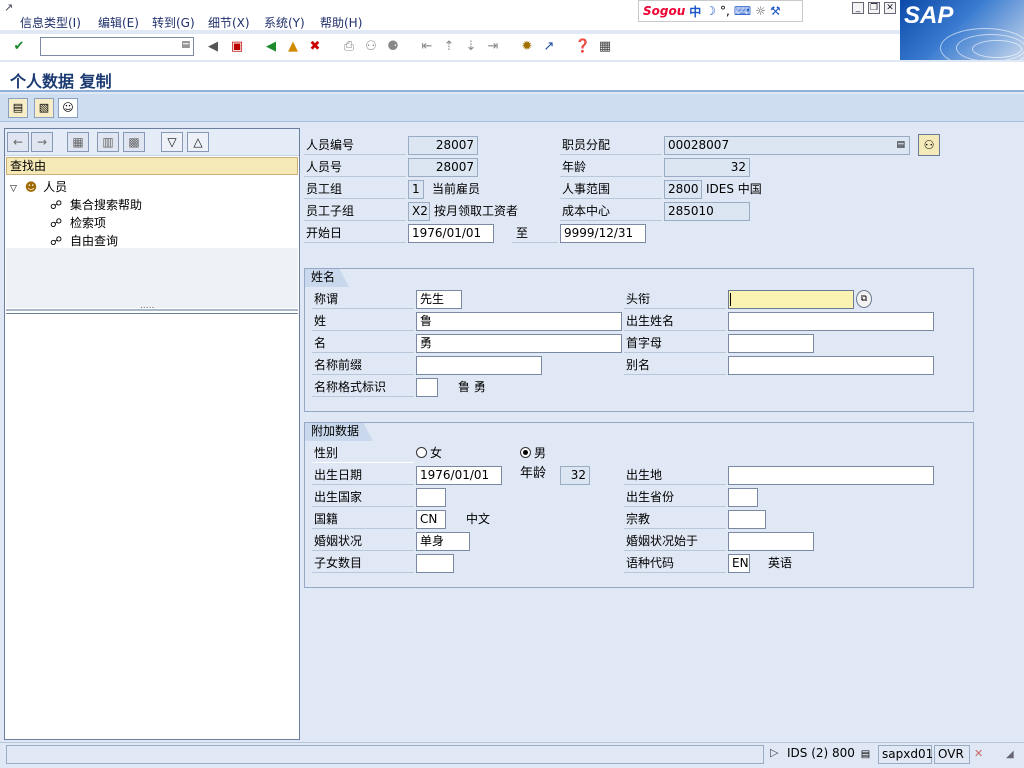 Image resolution: width=1024 pixels, height=768 pixels. I want to click on status-expand-icon: ▷, so click(774, 752).